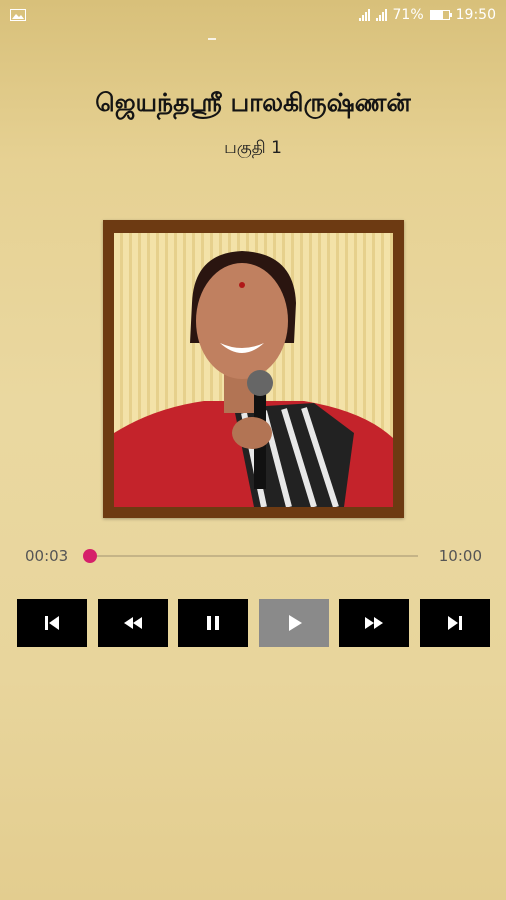  I want to click on skip-previous-button, so click(52, 623).